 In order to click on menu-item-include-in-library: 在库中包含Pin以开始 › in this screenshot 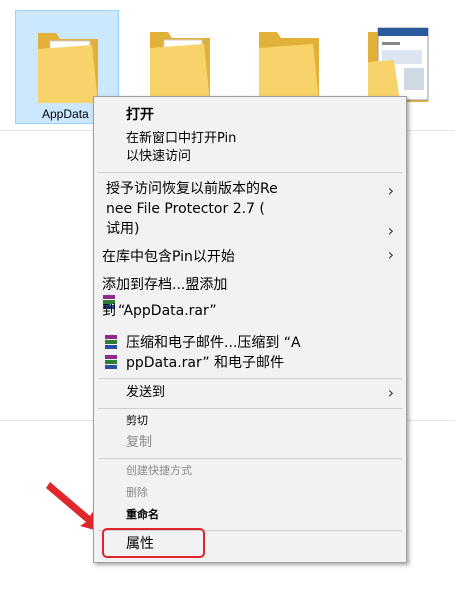, I will do `click(250, 258)`.